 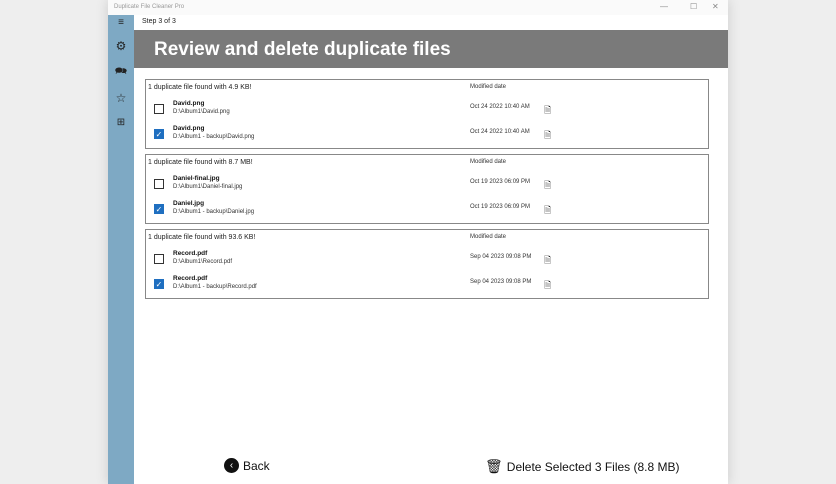 What do you see at coordinates (121, 98) in the screenshot?
I see `star-icon: ☆` at bounding box center [121, 98].